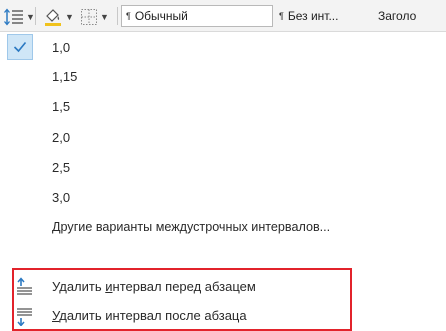 This screenshot has width=446, height=331. I want to click on menu-item-label: 1,15, so click(65, 76).